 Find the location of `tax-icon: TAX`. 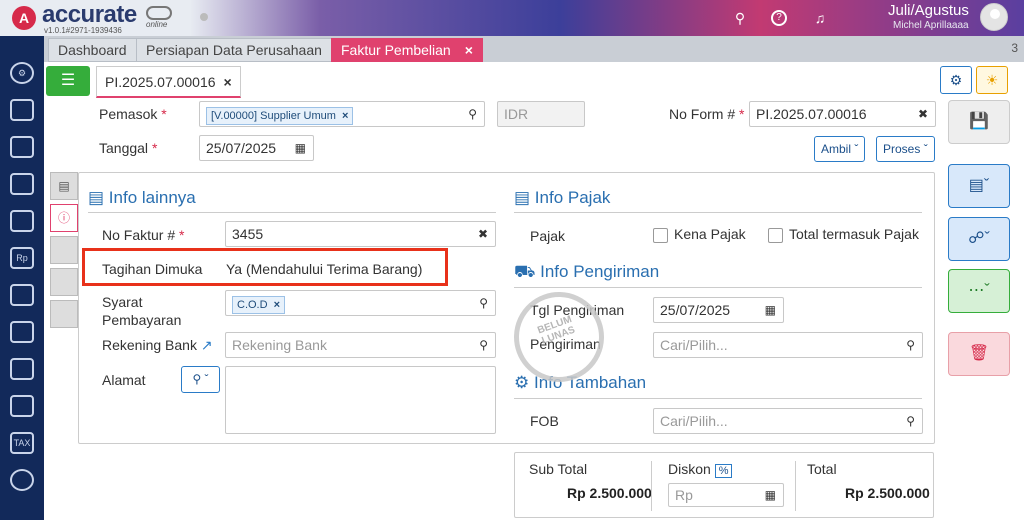

tax-icon: TAX is located at coordinates (22, 443).